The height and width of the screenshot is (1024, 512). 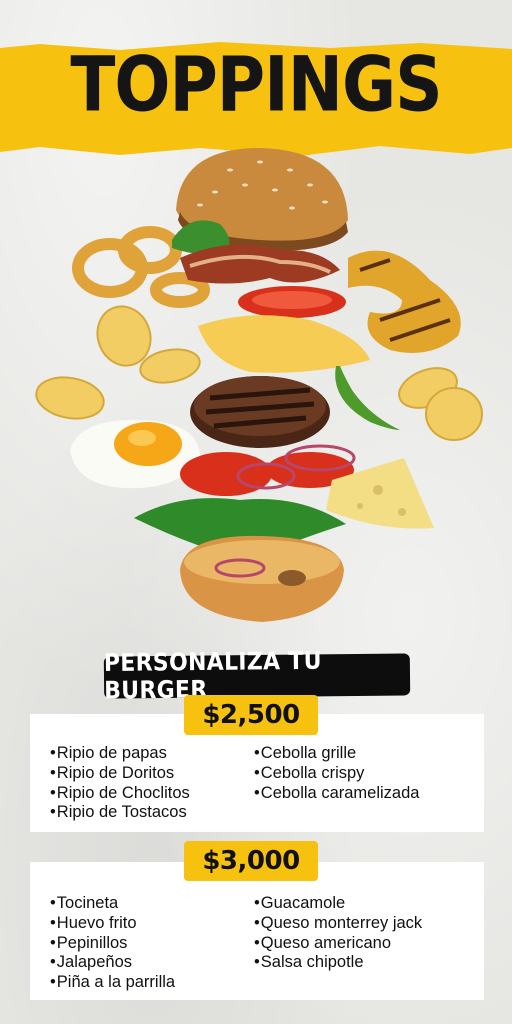 What do you see at coordinates (251, 715) in the screenshot?
I see `price-badge-1: $2,500` at bounding box center [251, 715].